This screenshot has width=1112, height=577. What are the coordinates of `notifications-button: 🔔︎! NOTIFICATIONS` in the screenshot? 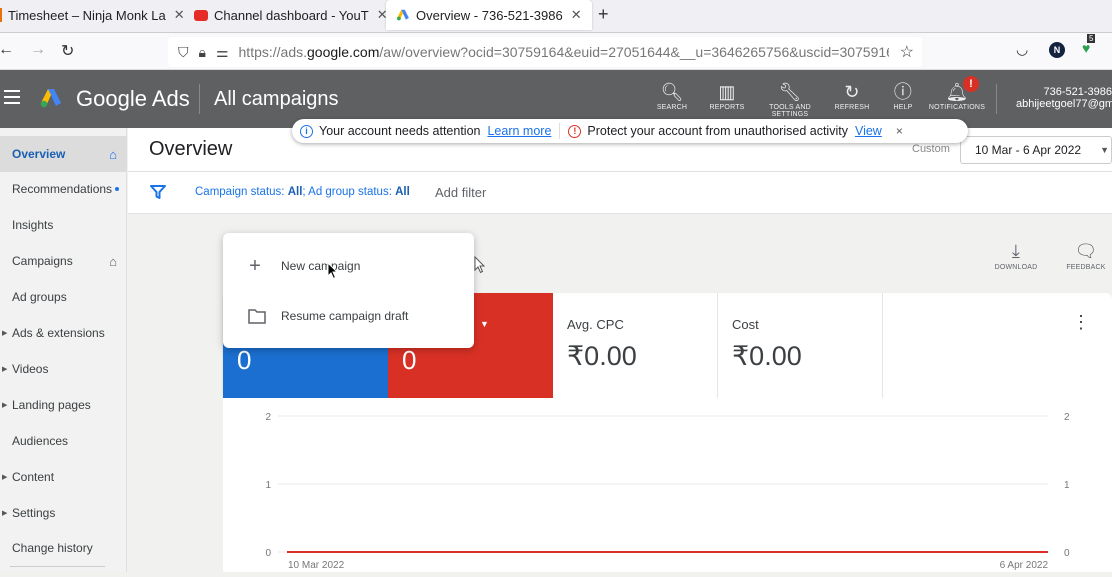 It's located at (957, 93).